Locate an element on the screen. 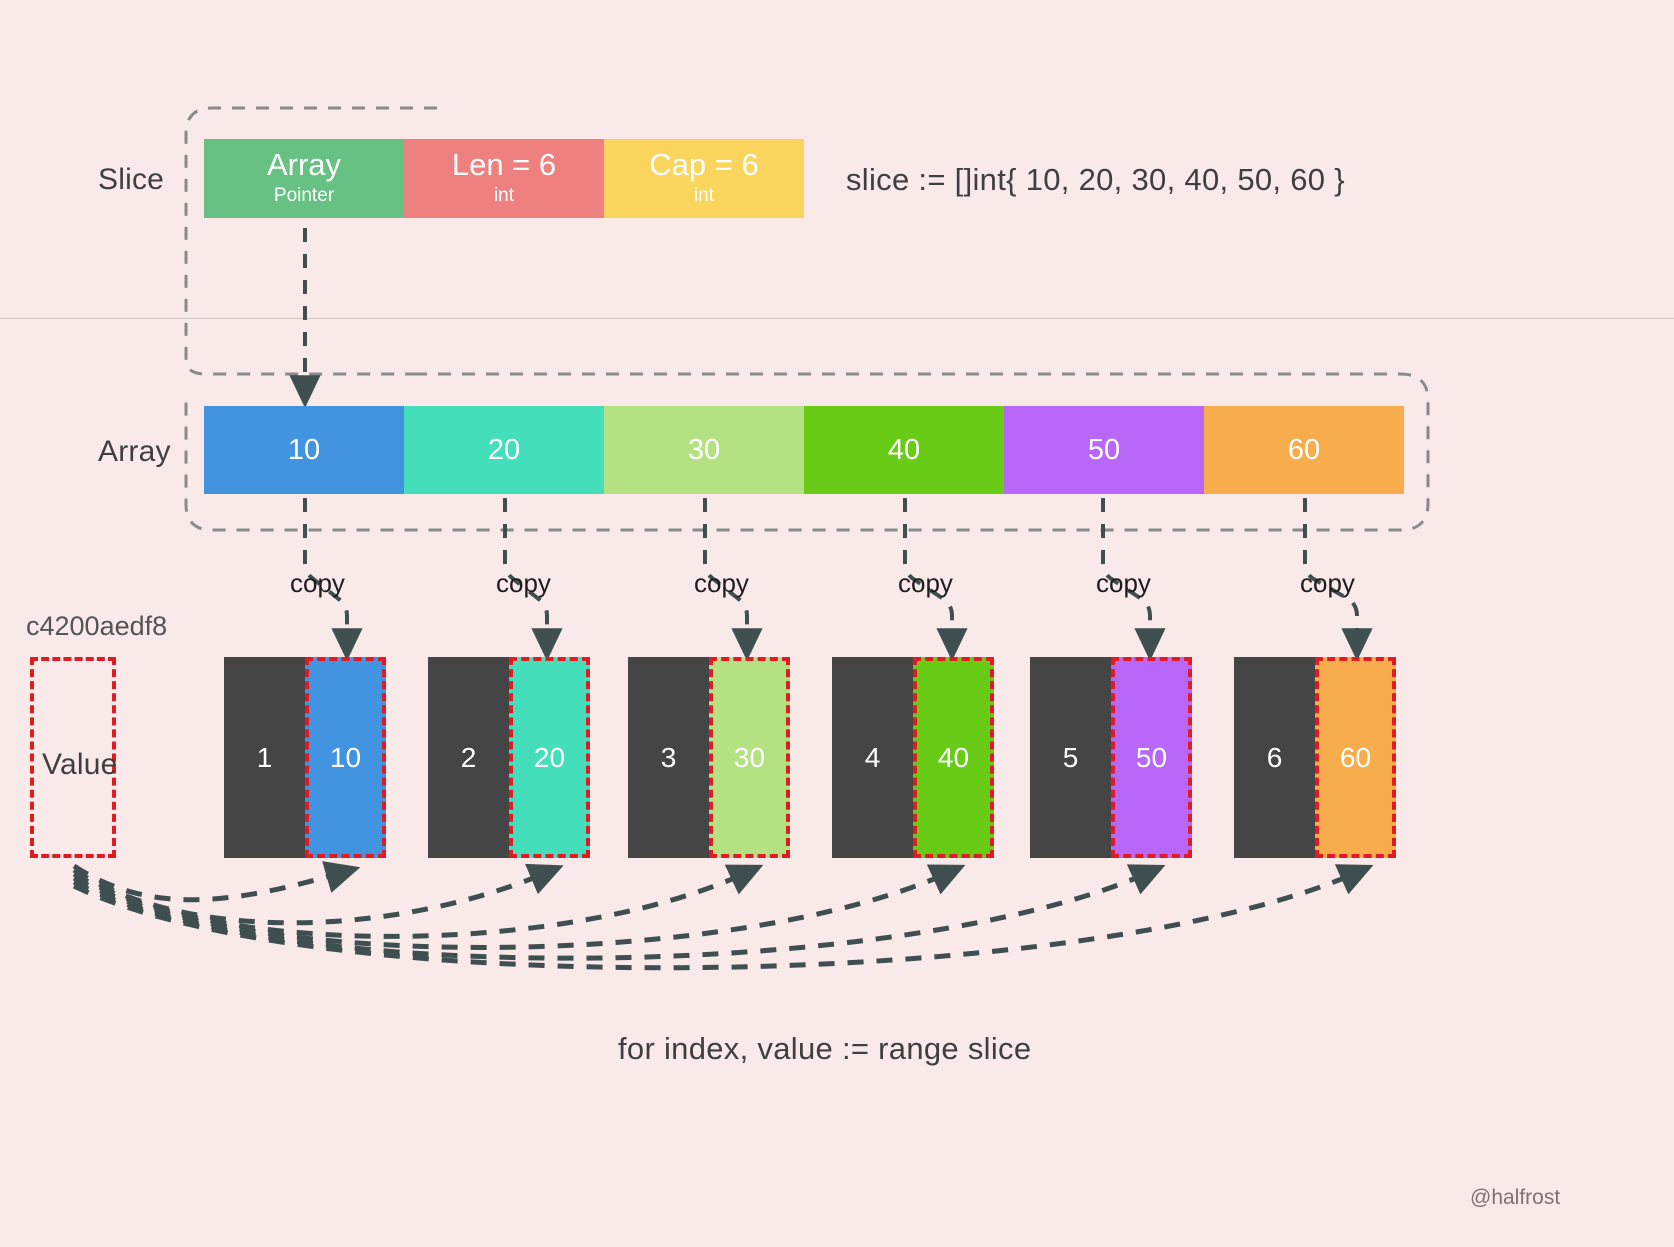 Image resolution: width=1674 pixels, height=1247 pixels. array-cell: 10 is located at coordinates (304, 450).